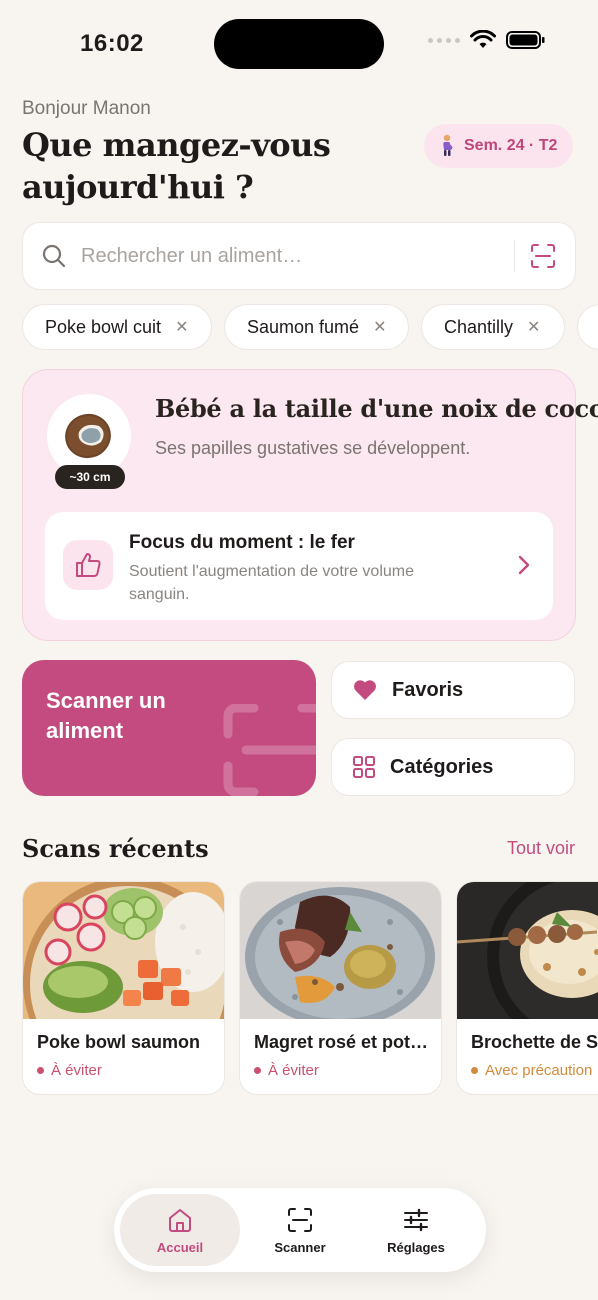 The height and width of the screenshot is (1300, 598). I want to click on pregnancy-week-badge: Sem. 24 · T2, so click(499, 146).